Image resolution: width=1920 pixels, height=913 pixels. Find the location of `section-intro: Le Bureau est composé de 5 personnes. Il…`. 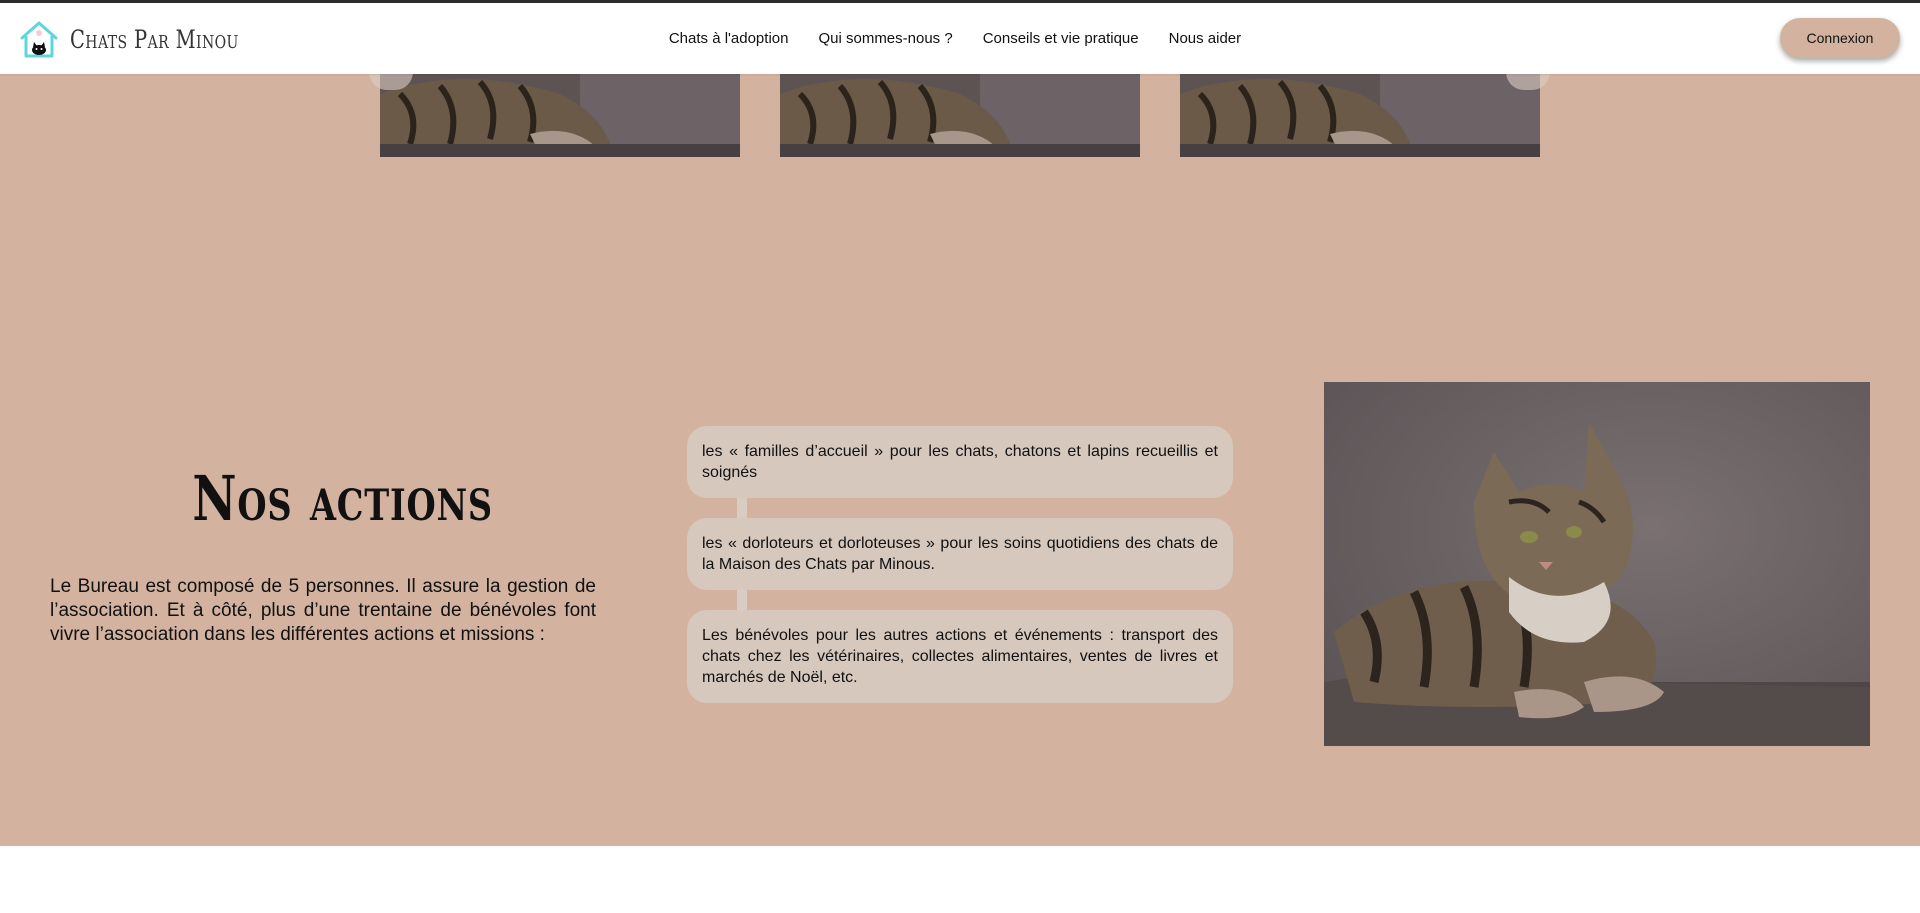

section-intro: Le Bureau est composé de 5 personnes. Il… is located at coordinates (323, 610).